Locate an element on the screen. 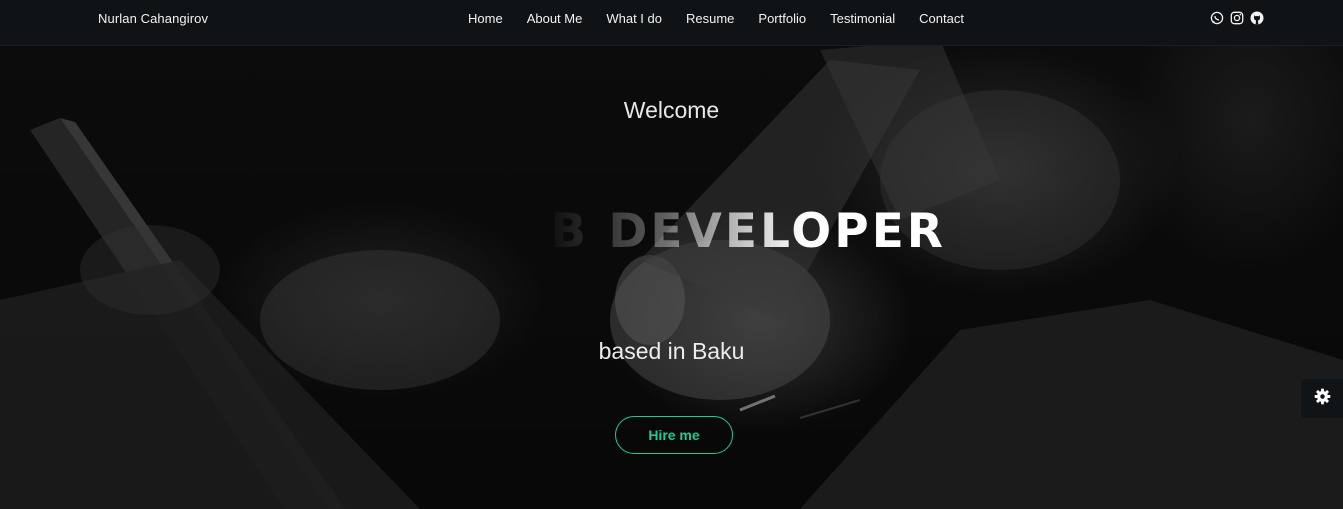  github-icon is located at coordinates (1257, 17).